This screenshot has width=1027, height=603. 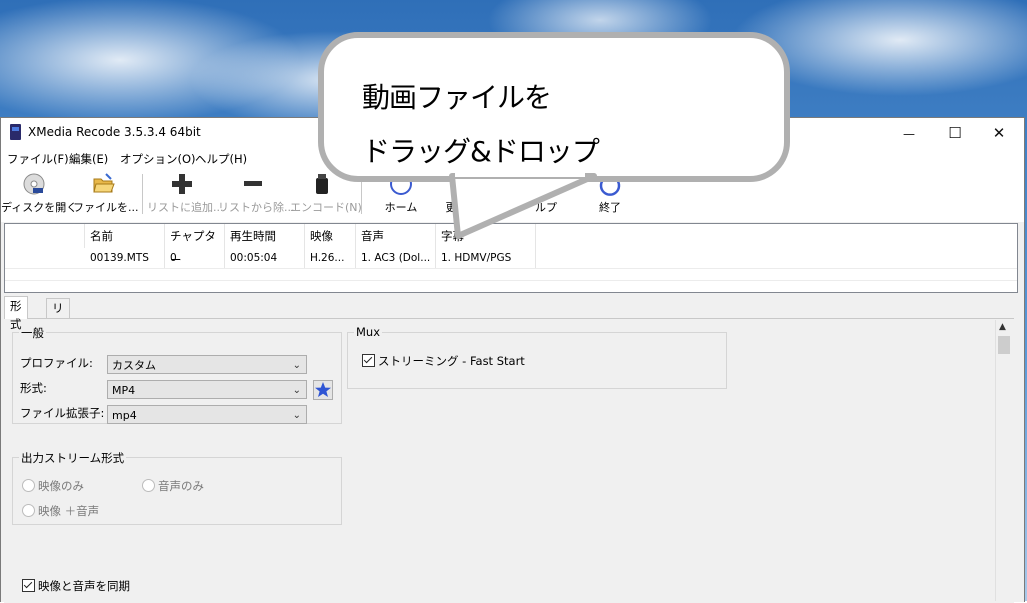 I want to click on extension-label: ファイル拡張子:, so click(x=62, y=413).